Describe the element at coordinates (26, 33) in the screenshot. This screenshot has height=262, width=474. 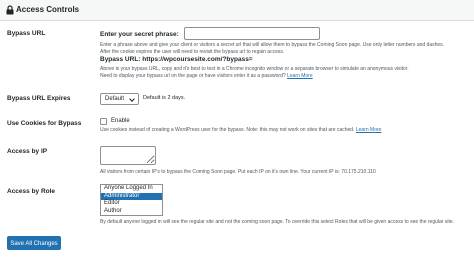
I see `bypass-url-label: Bypass URL` at that location.